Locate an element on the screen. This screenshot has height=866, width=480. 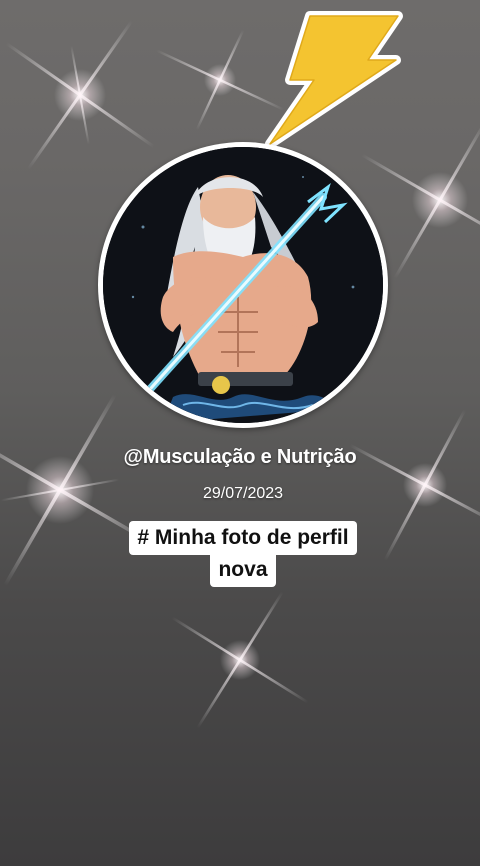
lightning-bolt-sticker is located at coordinates (328, 81).